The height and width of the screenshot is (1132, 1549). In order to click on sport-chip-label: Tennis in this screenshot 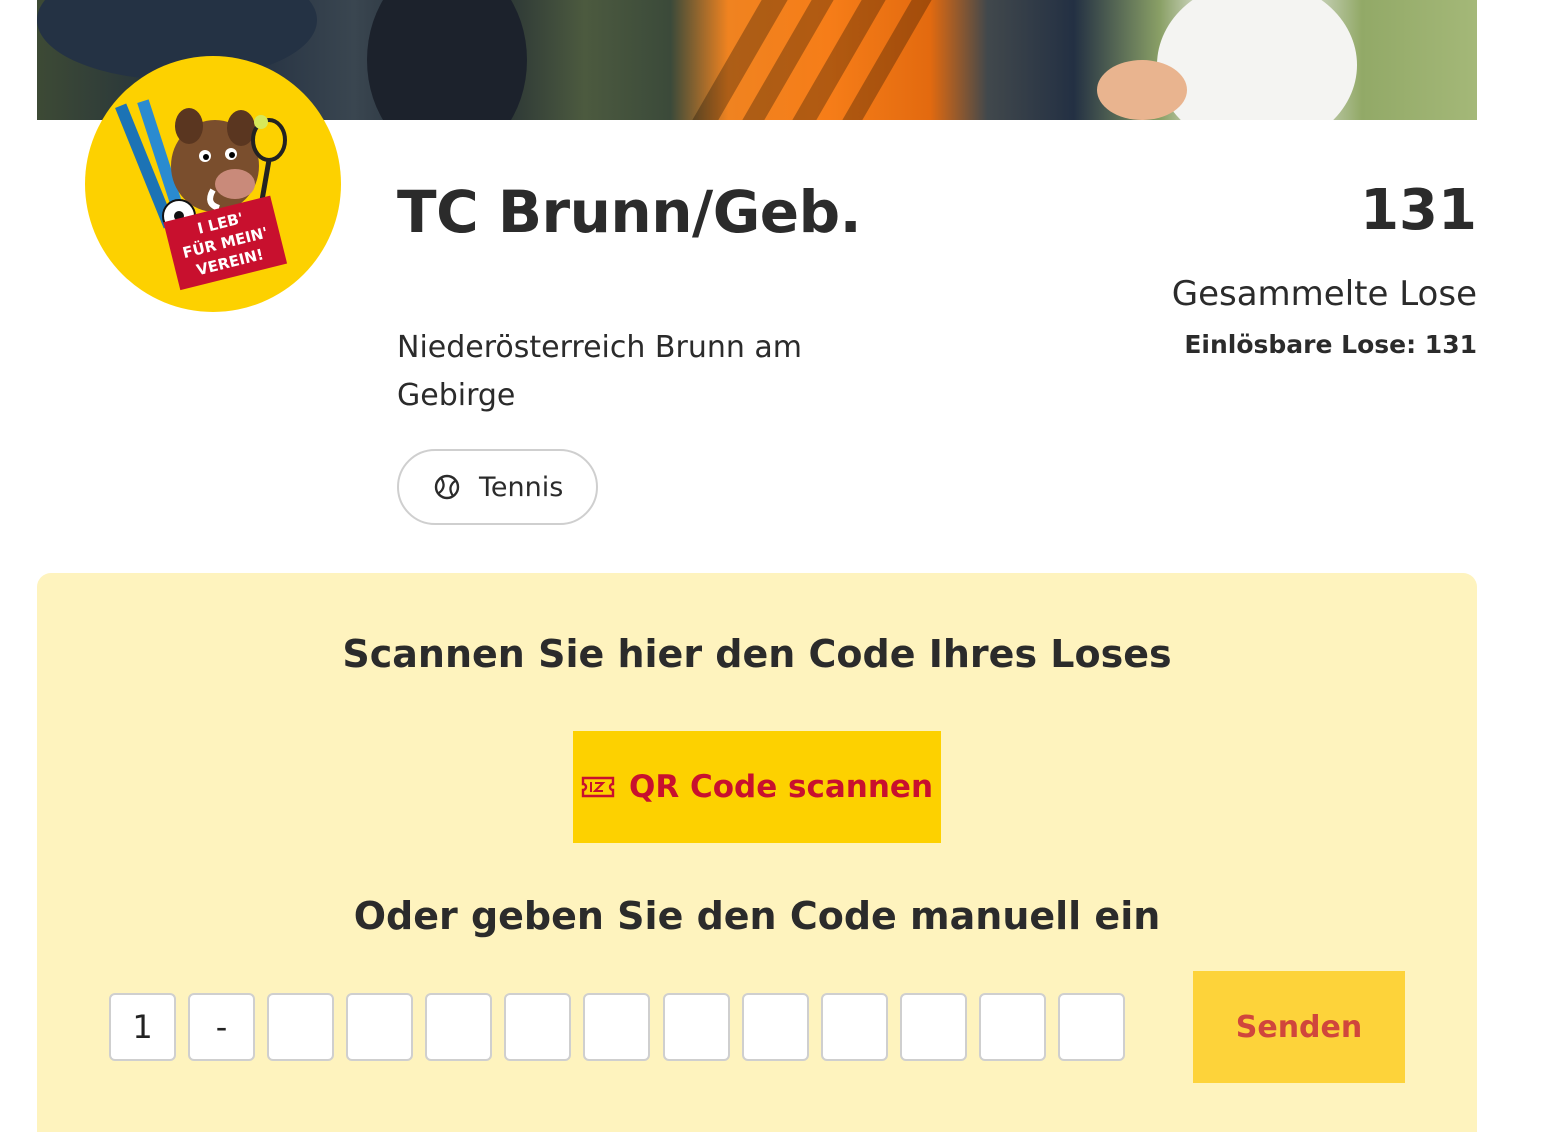, I will do `click(521, 487)`.